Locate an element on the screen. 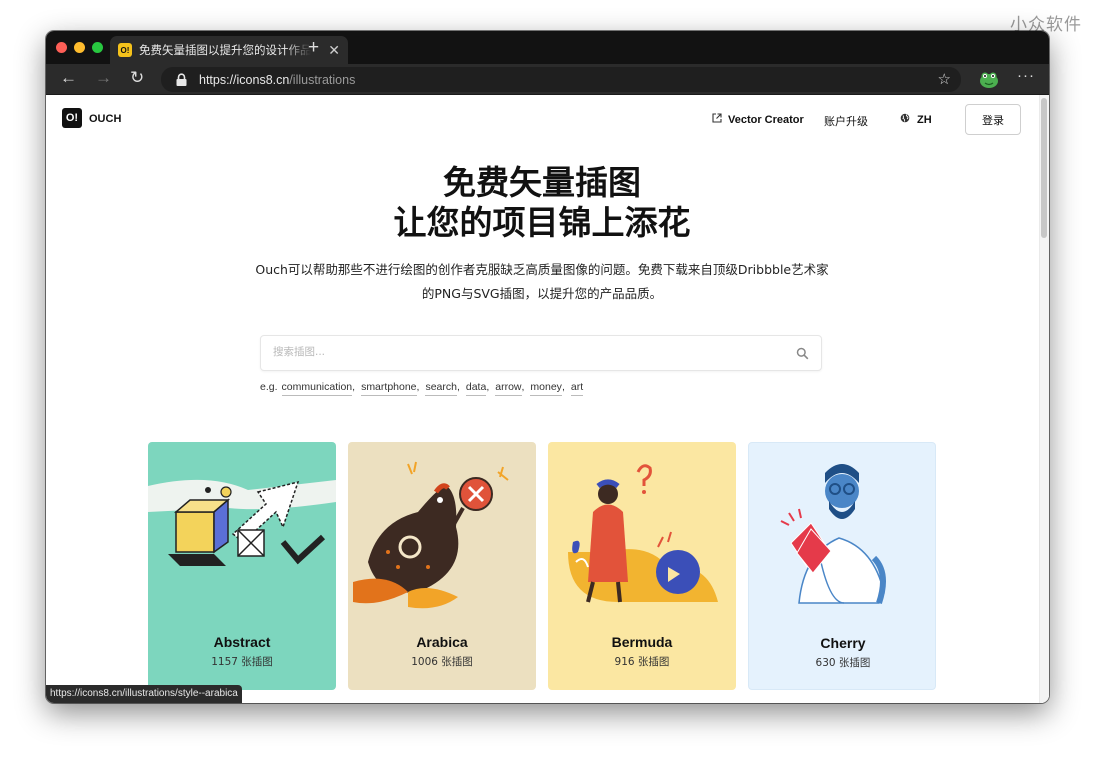 The width and height of the screenshot is (1094, 763). external-link-icon is located at coordinates (717, 119).